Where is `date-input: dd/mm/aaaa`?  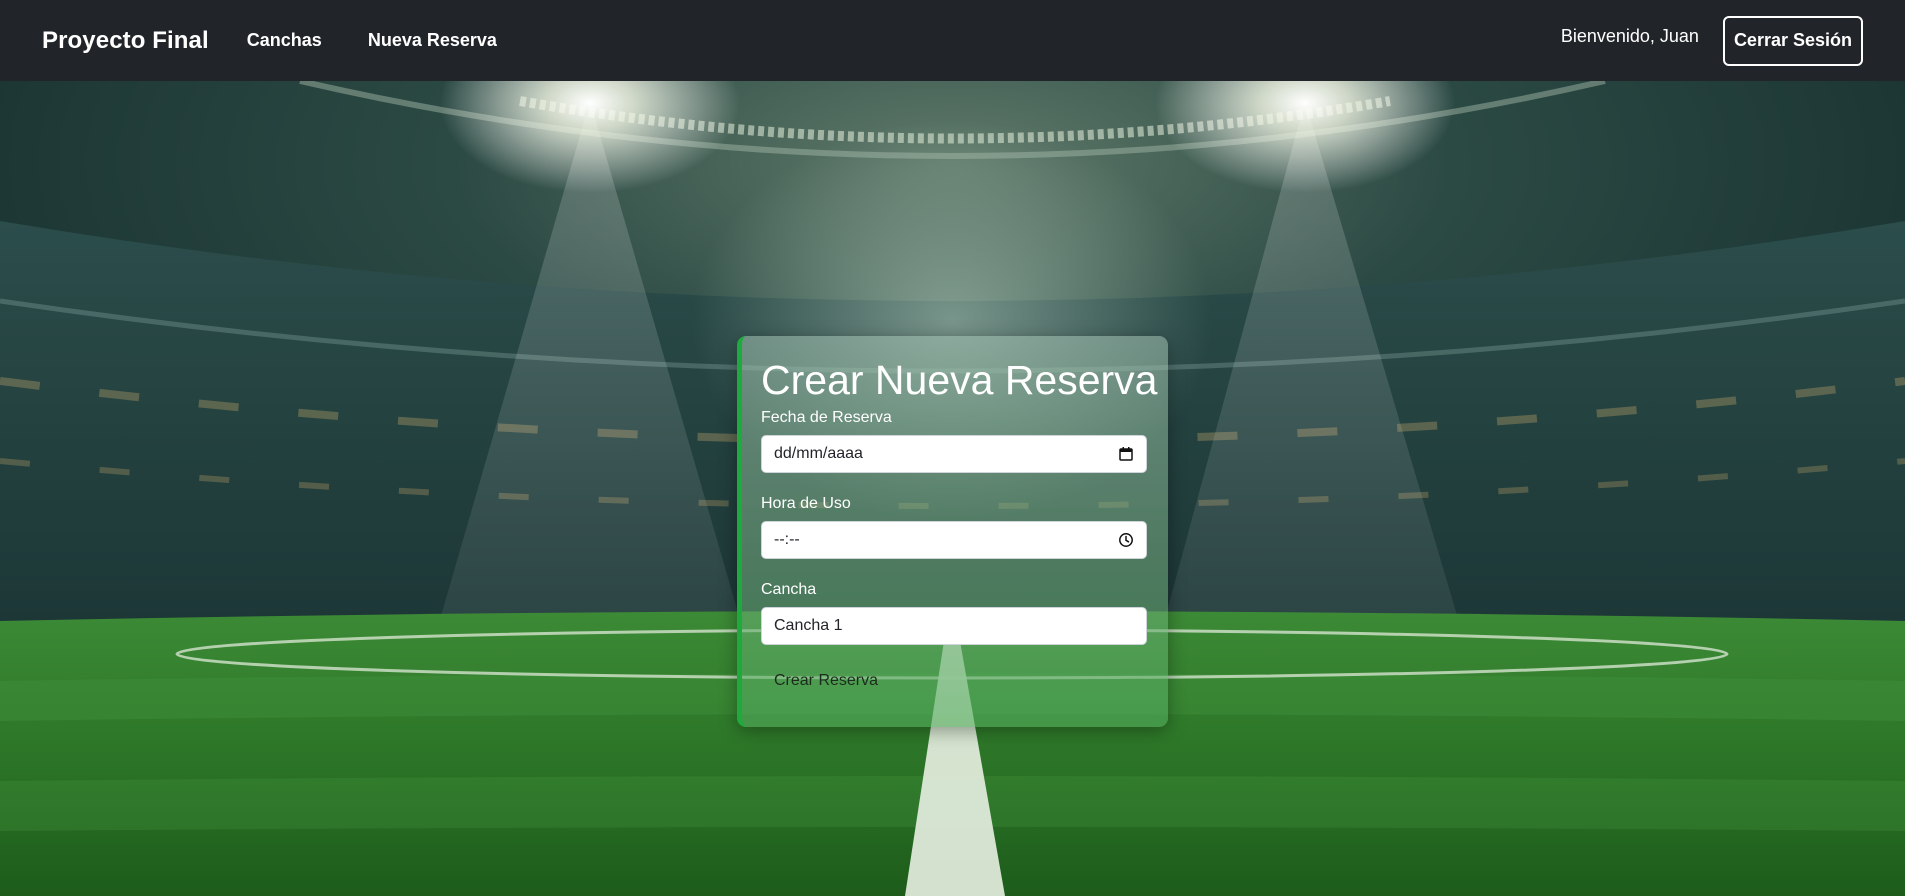 date-input: dd/mm/aaaa is located at coordinates (954, 454).